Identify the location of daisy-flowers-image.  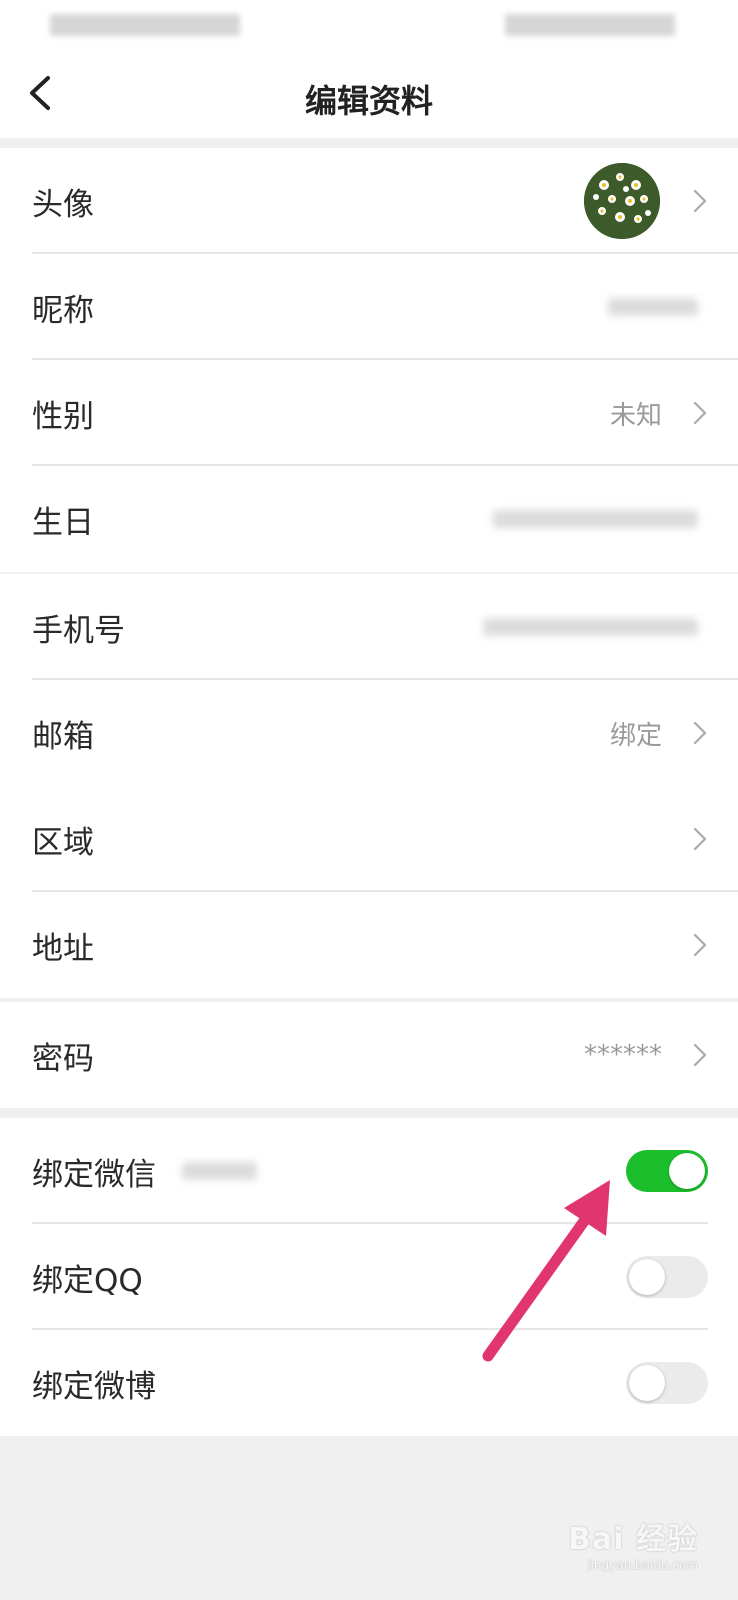
(622, 201).